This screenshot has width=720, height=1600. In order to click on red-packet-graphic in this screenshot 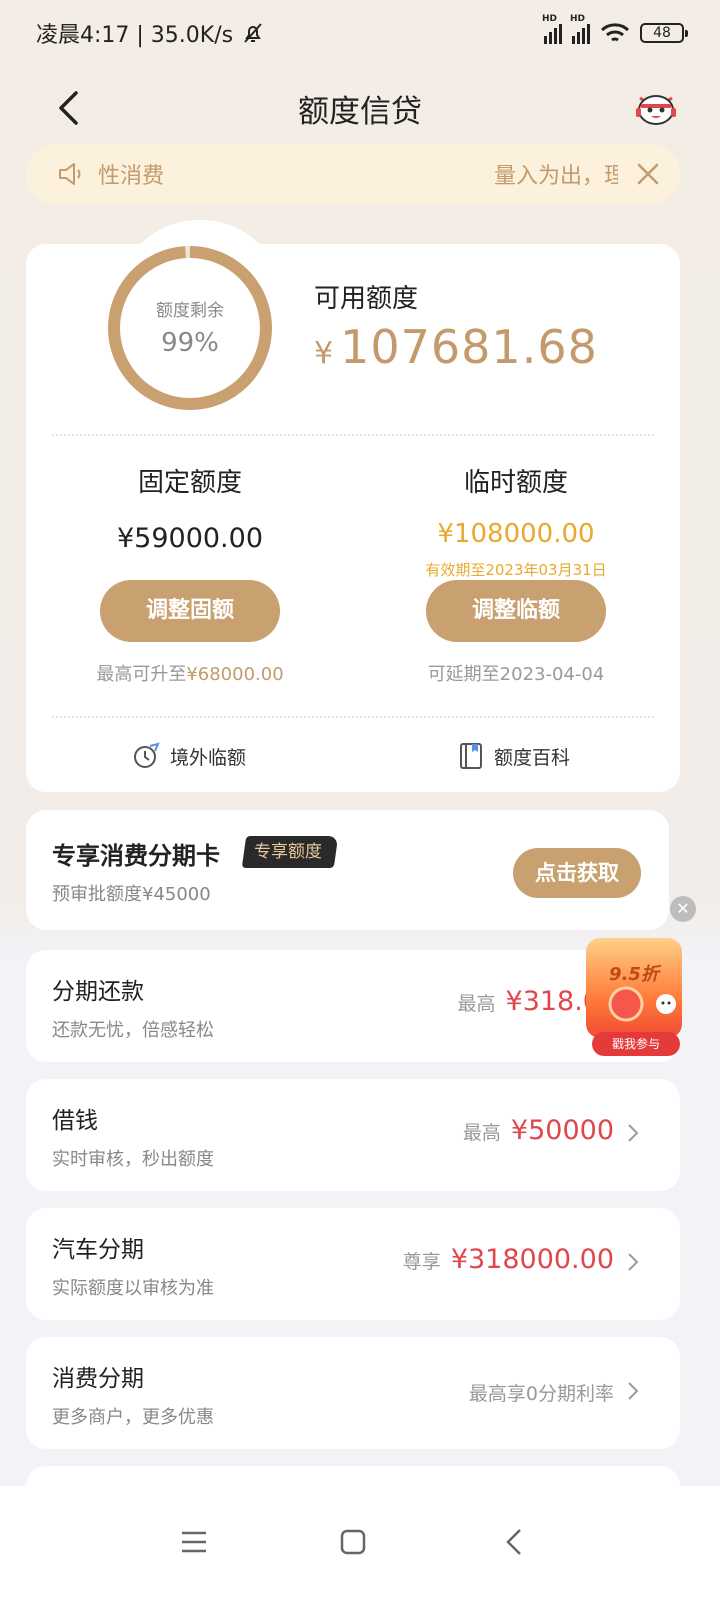, I will do `click(634, 988)`.